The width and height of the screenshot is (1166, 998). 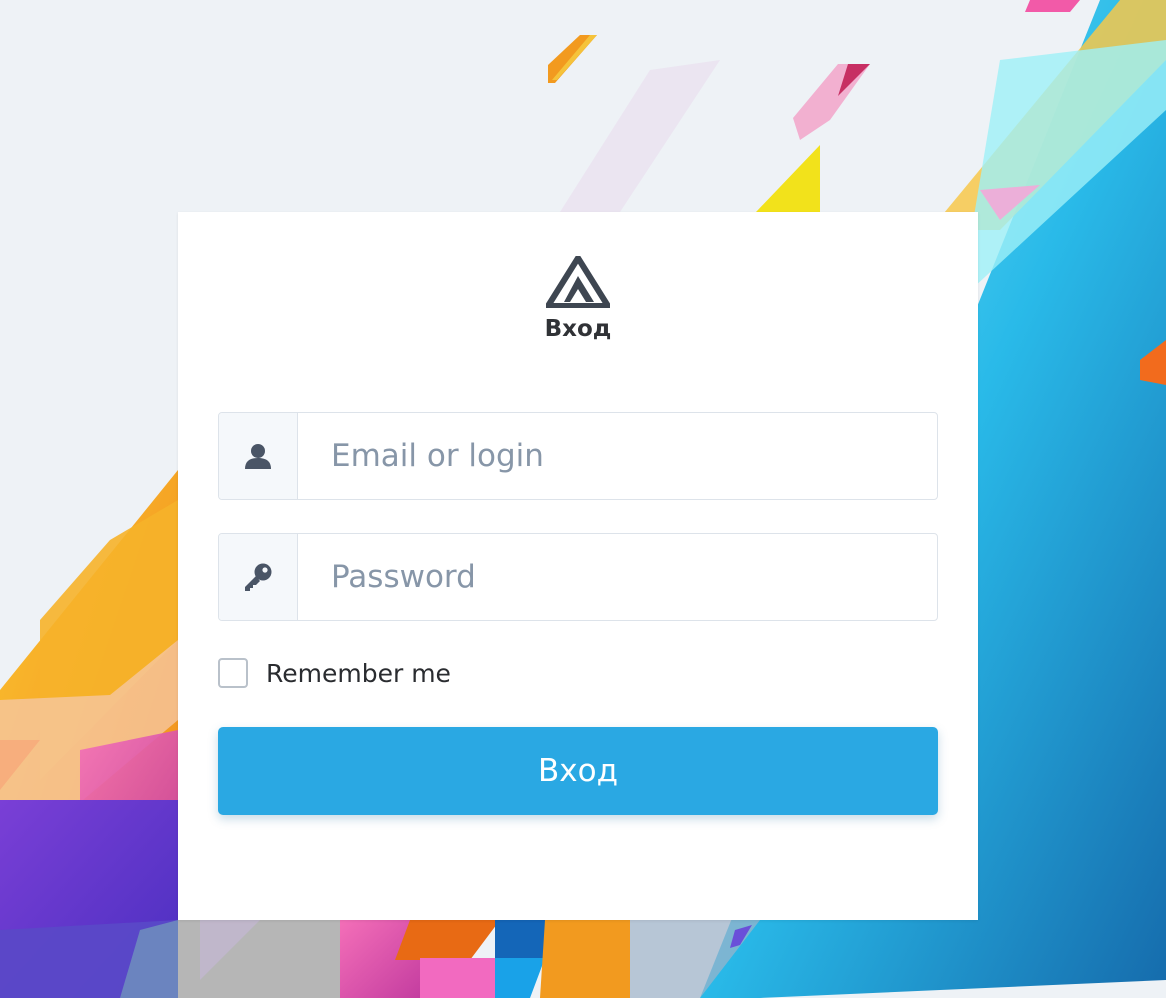 What do you see at coordinates (358, 673) in the screenshot?
I see `remember-me-label: Remember me` at bounding box center [358, 673].